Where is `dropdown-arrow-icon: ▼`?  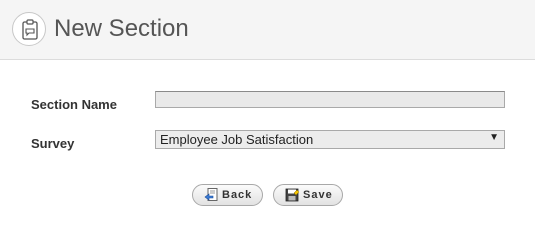
dropdown-arrow-icon: ▼ is located at coordinates (494, 137).